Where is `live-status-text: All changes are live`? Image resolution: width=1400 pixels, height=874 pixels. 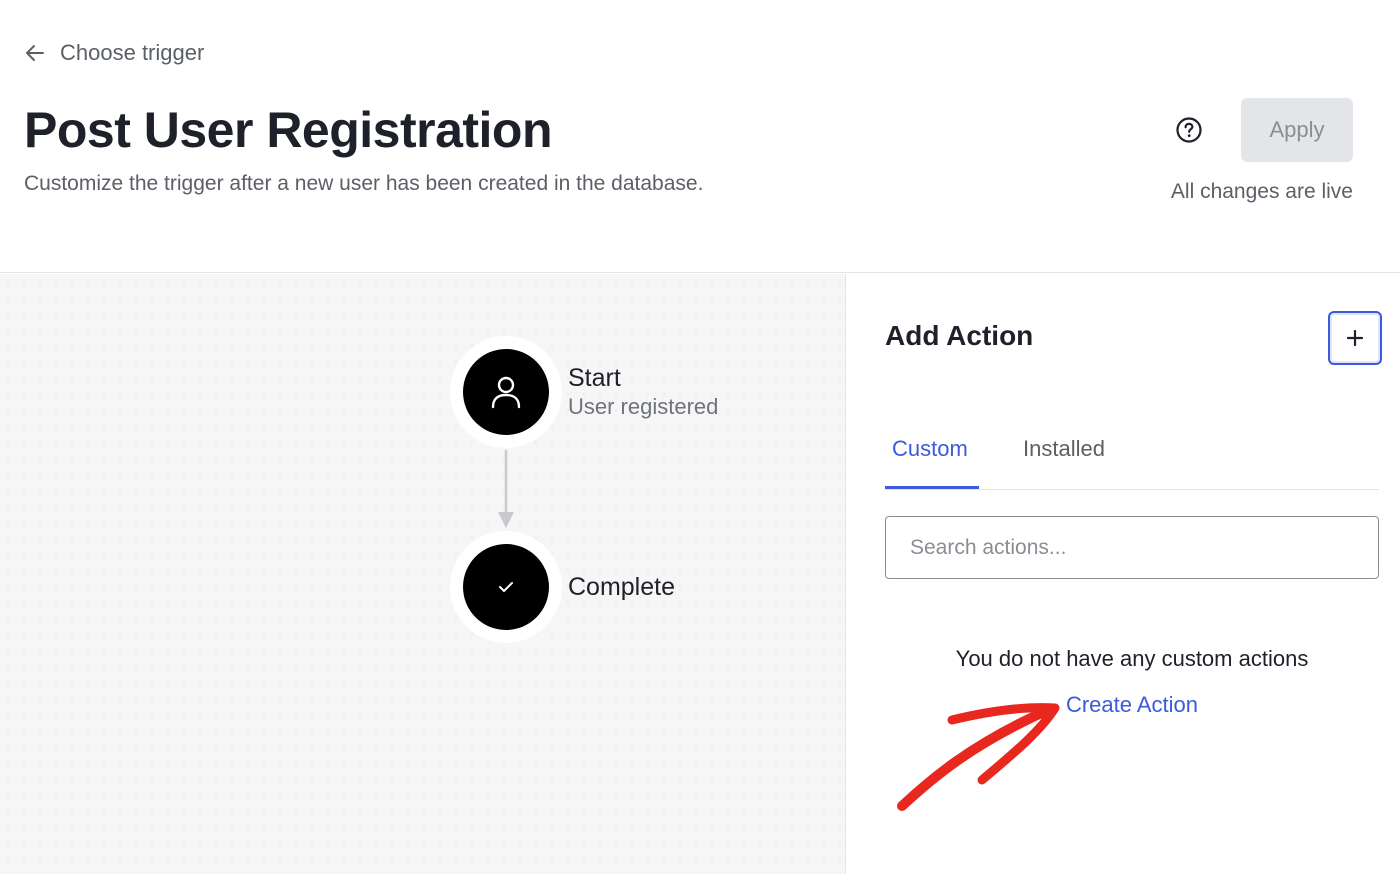
live-status-text: All changes are live is located at coordinates (1261, 191).